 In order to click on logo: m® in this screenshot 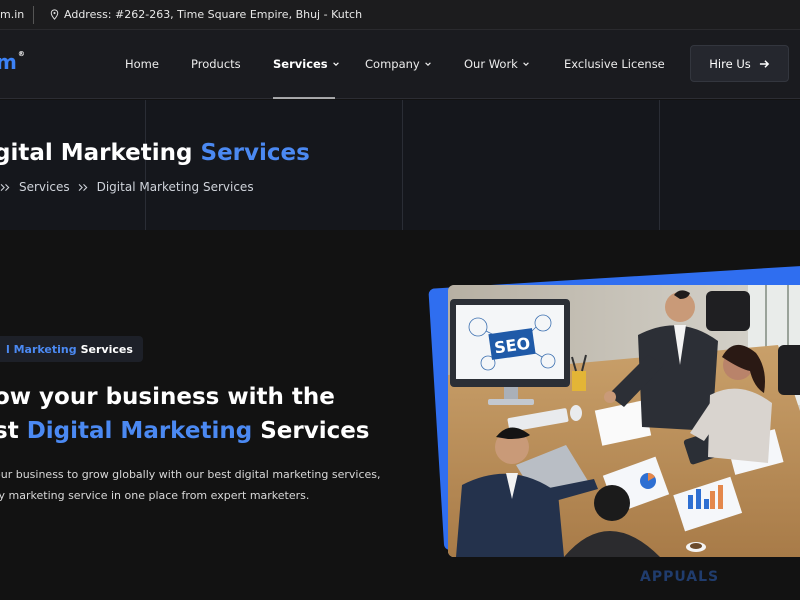, I will do `click(12, 62)`.